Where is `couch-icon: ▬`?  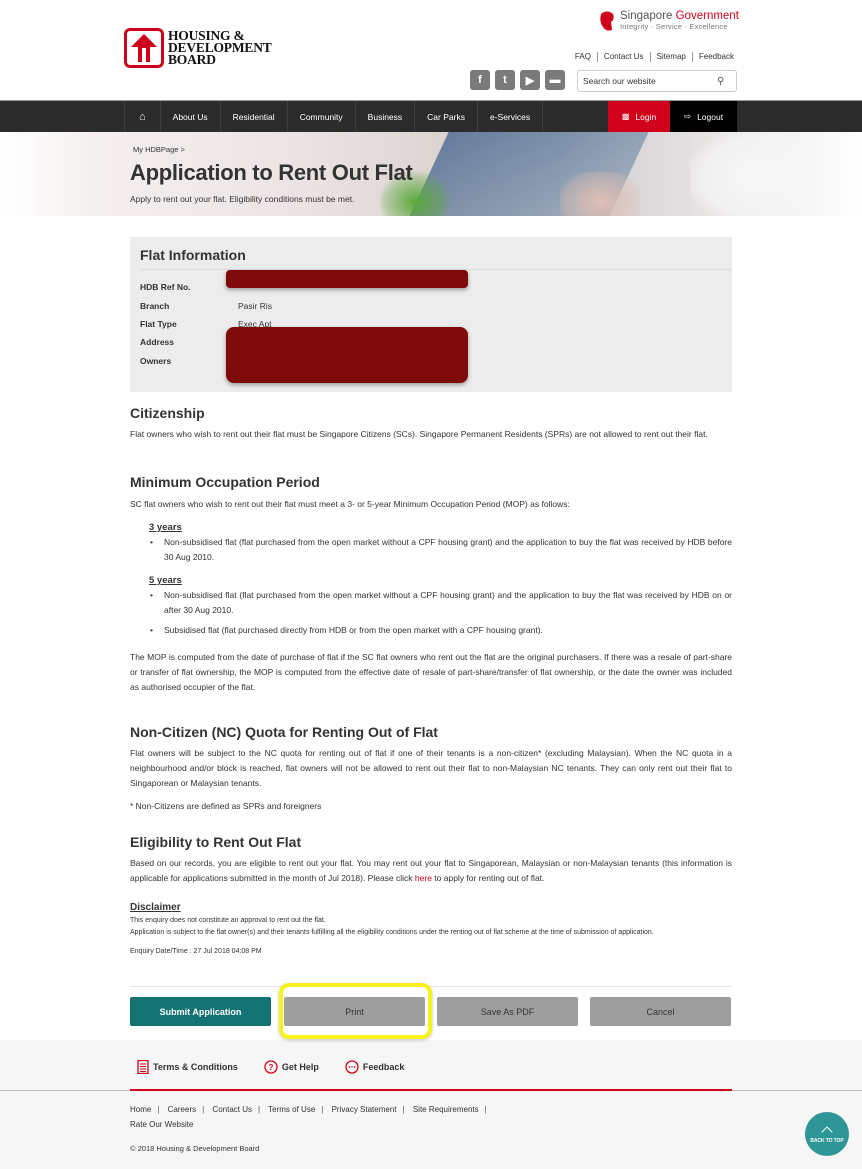
couch-icon: ▬ is located at coordinates (555, 80).